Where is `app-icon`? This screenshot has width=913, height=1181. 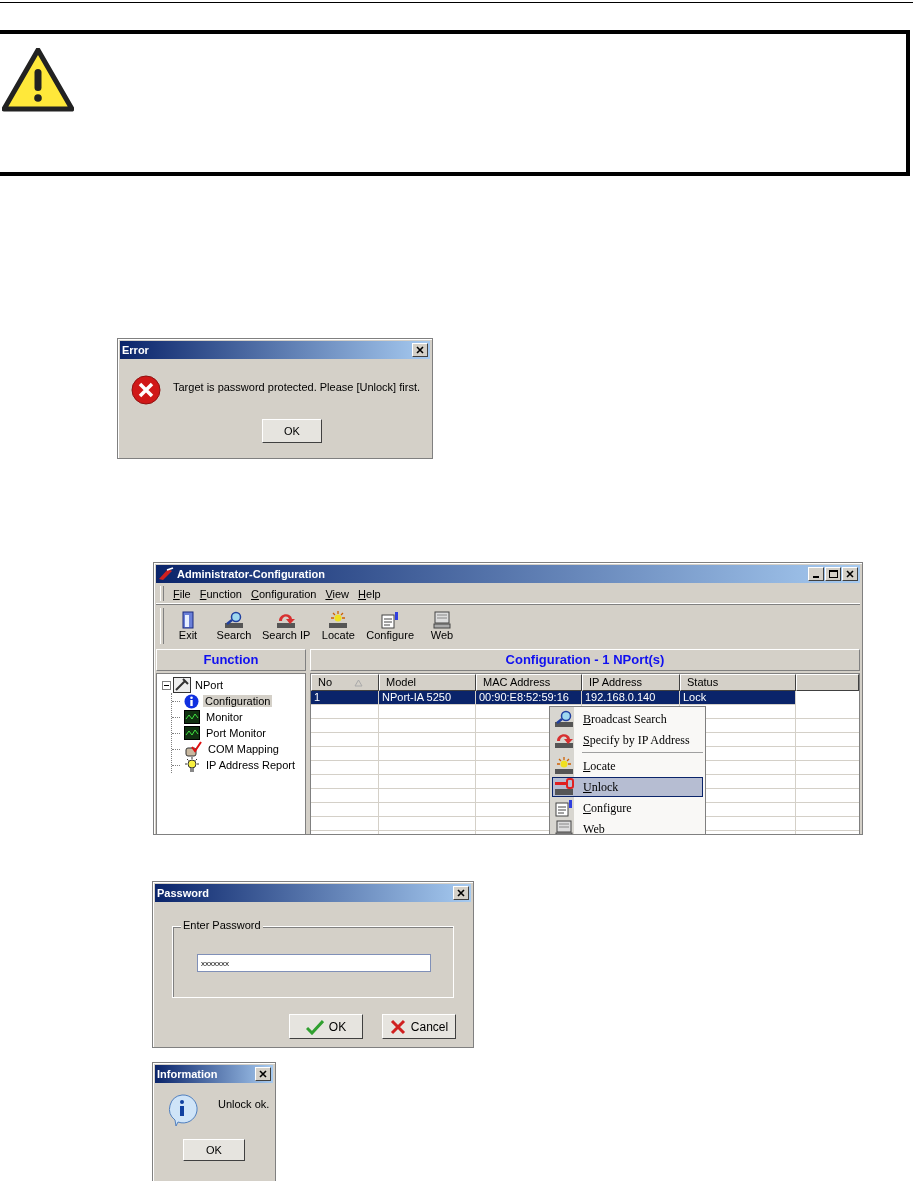 app-icon is located at coordinates (166, 574).